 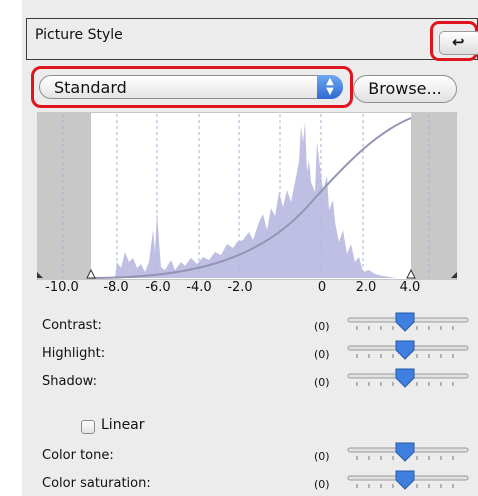 What do you see at coordinates (90, 87) in the screenshot?
I see `picture-style-selected: Standard` at bounding box center [90, 87].